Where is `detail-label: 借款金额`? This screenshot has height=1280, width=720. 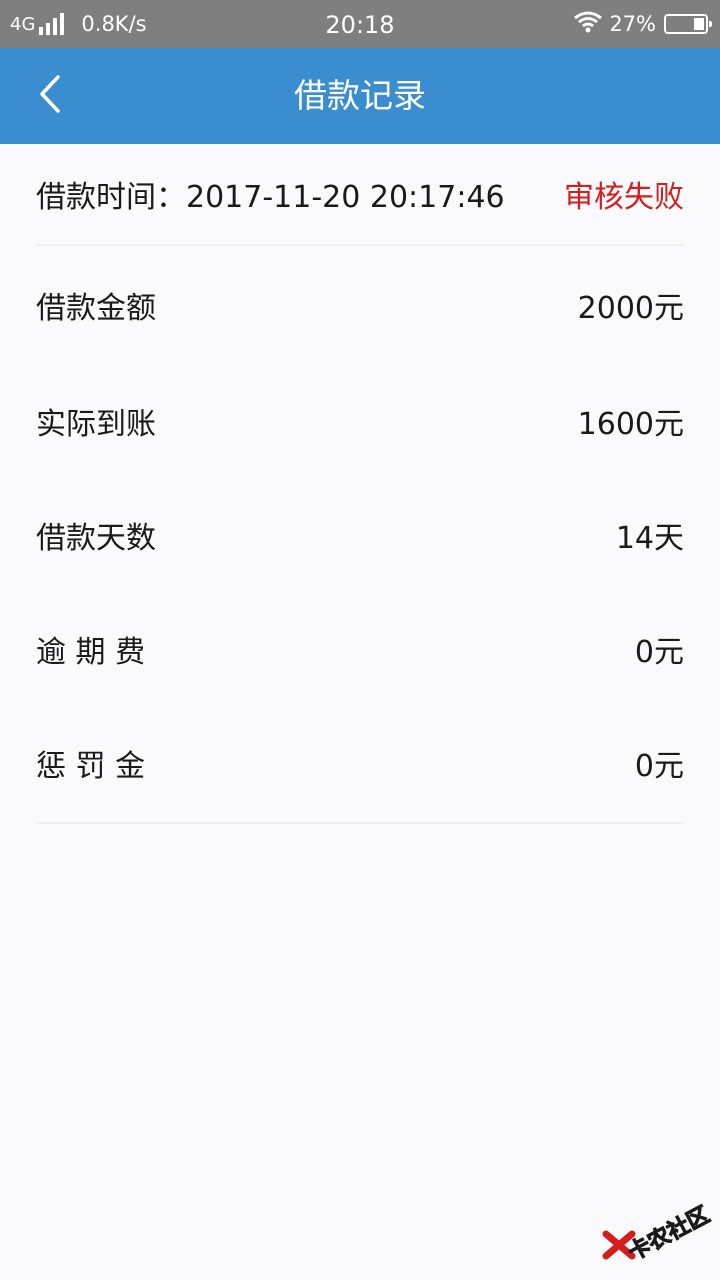
detail-label: 借款金额 is located at coordinates (96, 308).